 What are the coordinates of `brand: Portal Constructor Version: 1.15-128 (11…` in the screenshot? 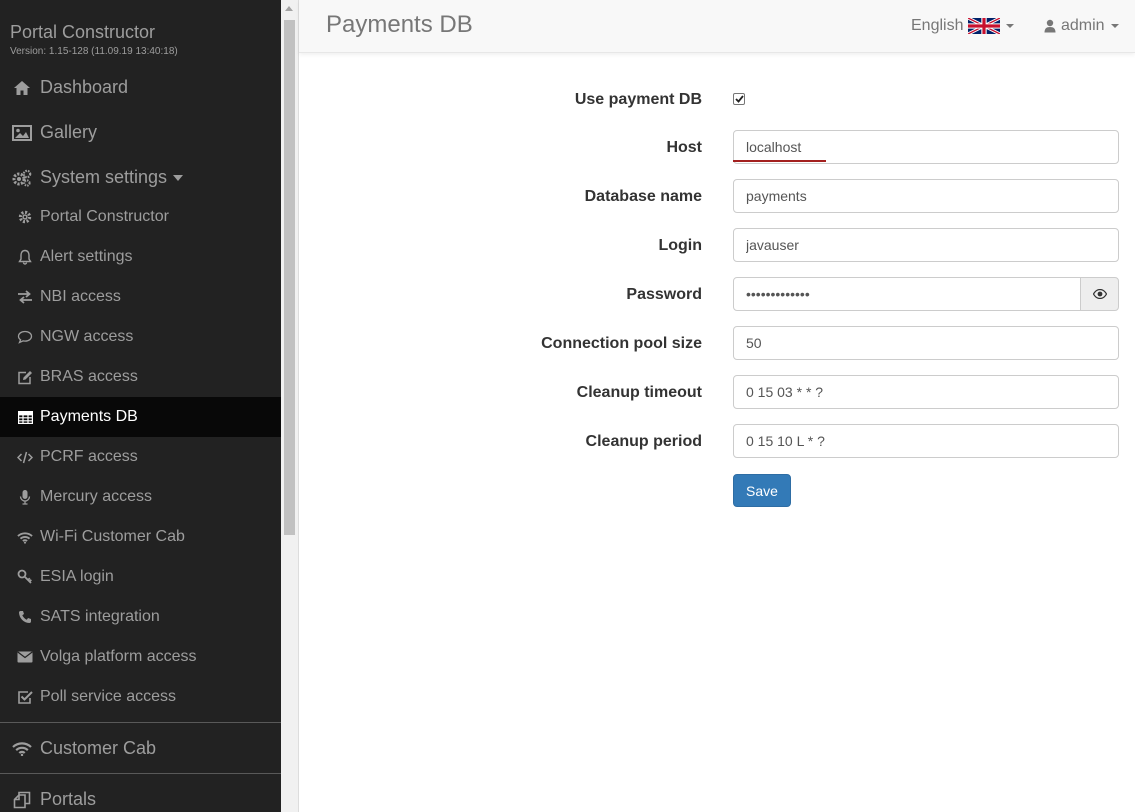 It's located at (94, 39).